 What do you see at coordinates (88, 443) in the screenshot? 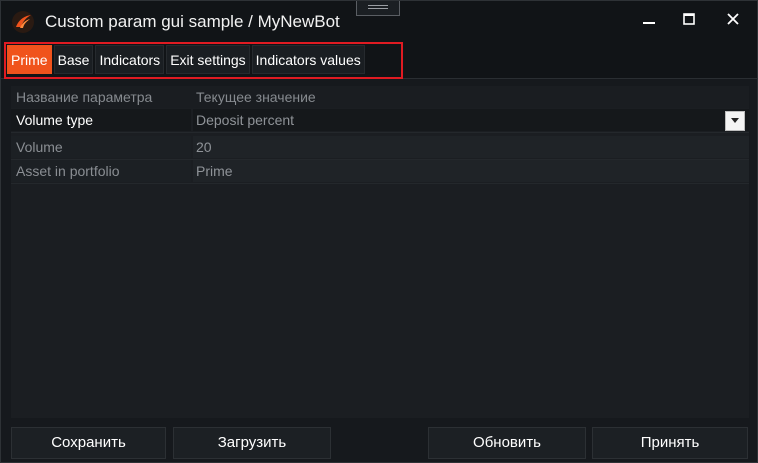
I see `save-button: Сохранить` at bounding box center [88, 443].